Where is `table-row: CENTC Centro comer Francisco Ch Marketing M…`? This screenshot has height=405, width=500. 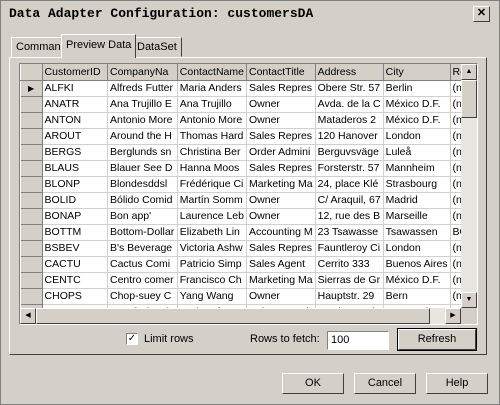
table-row: CENTC Centro comer Francisco Ch Marketing M… is located at coordinates (248, 280).